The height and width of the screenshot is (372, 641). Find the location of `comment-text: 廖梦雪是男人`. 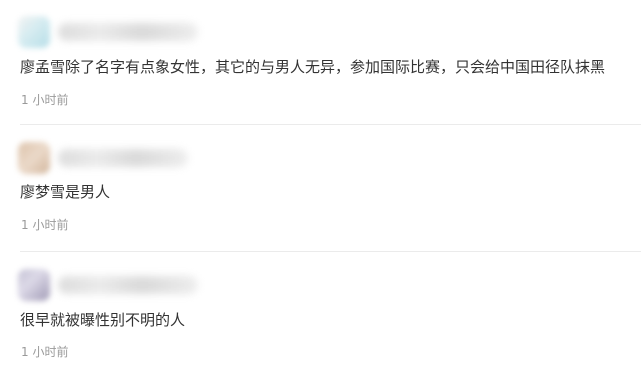

comment-text: 廖梦雪是男人 is located at coordinates (65, 192).